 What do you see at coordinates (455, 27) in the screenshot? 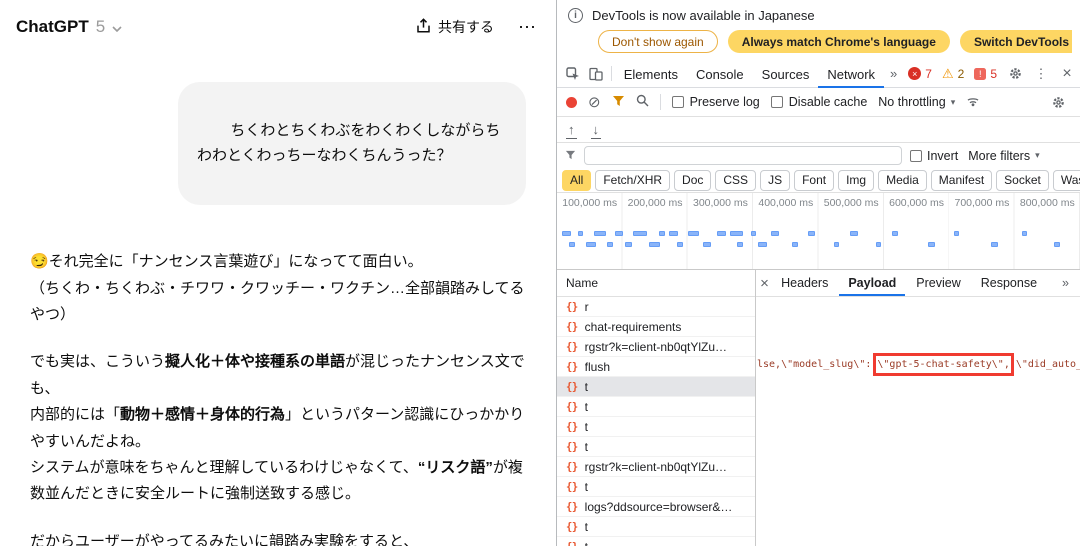
I see `share-button: 共有する` at bounding box center [455, 27].